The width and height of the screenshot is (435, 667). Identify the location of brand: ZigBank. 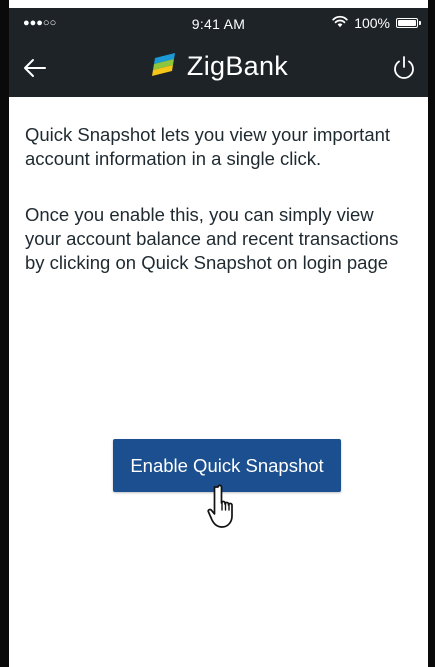
(218, 66).